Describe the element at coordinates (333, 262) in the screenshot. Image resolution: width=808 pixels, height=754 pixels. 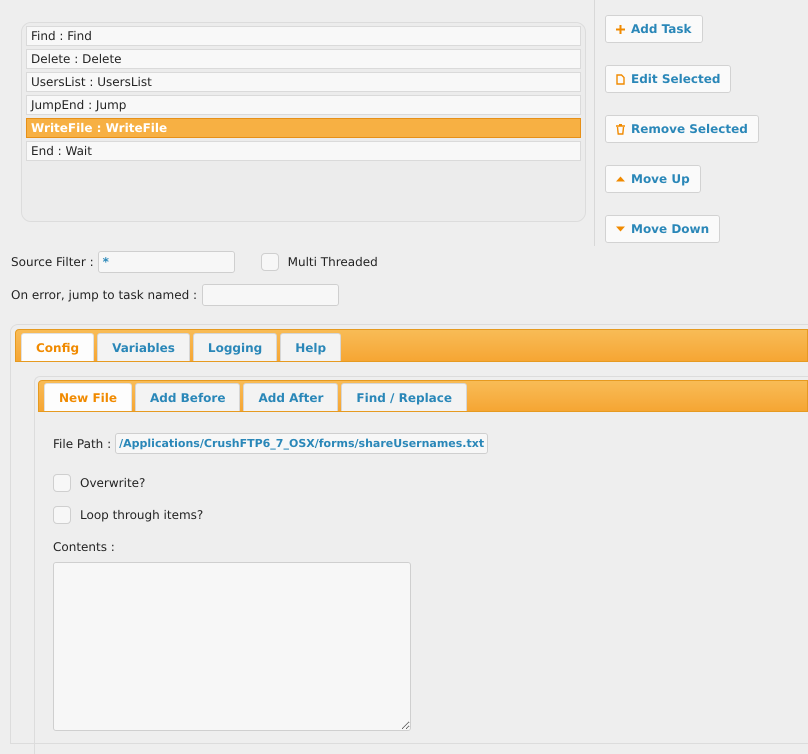
I see `checkbox-label: Multi Threaded` at that location.